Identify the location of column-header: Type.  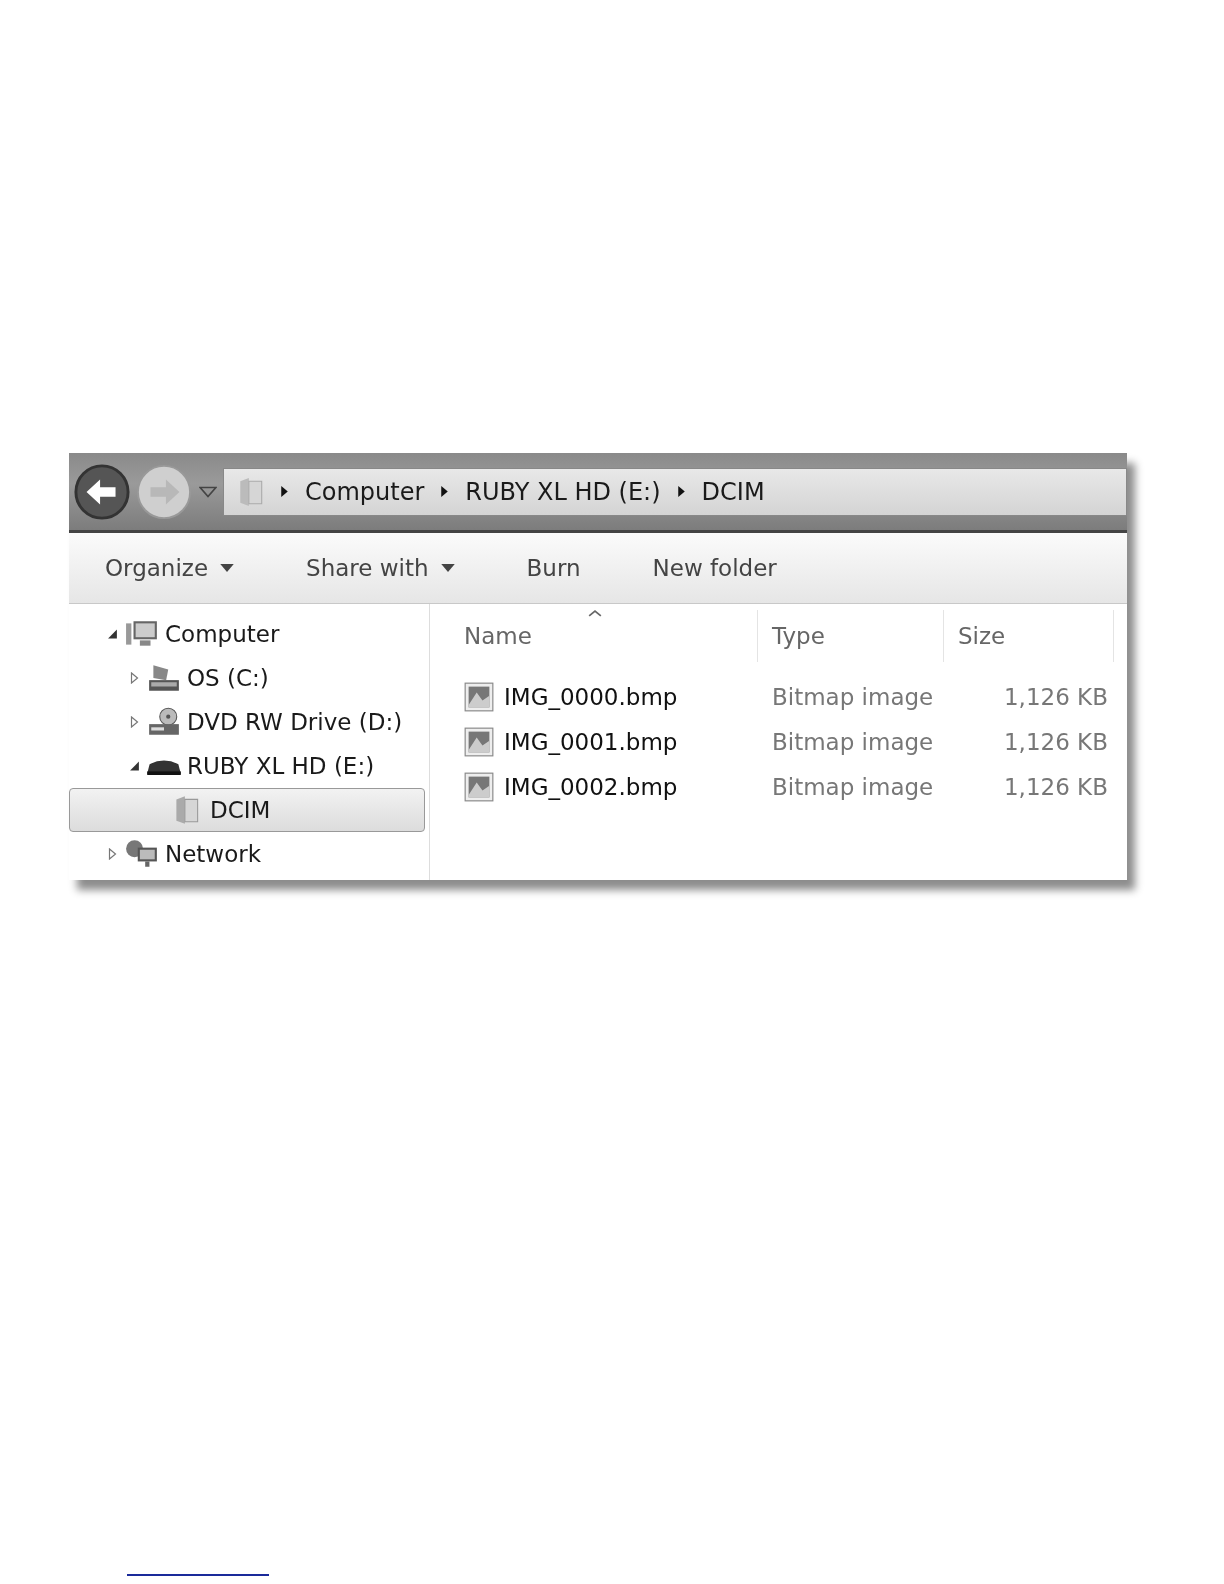
(851, 636).